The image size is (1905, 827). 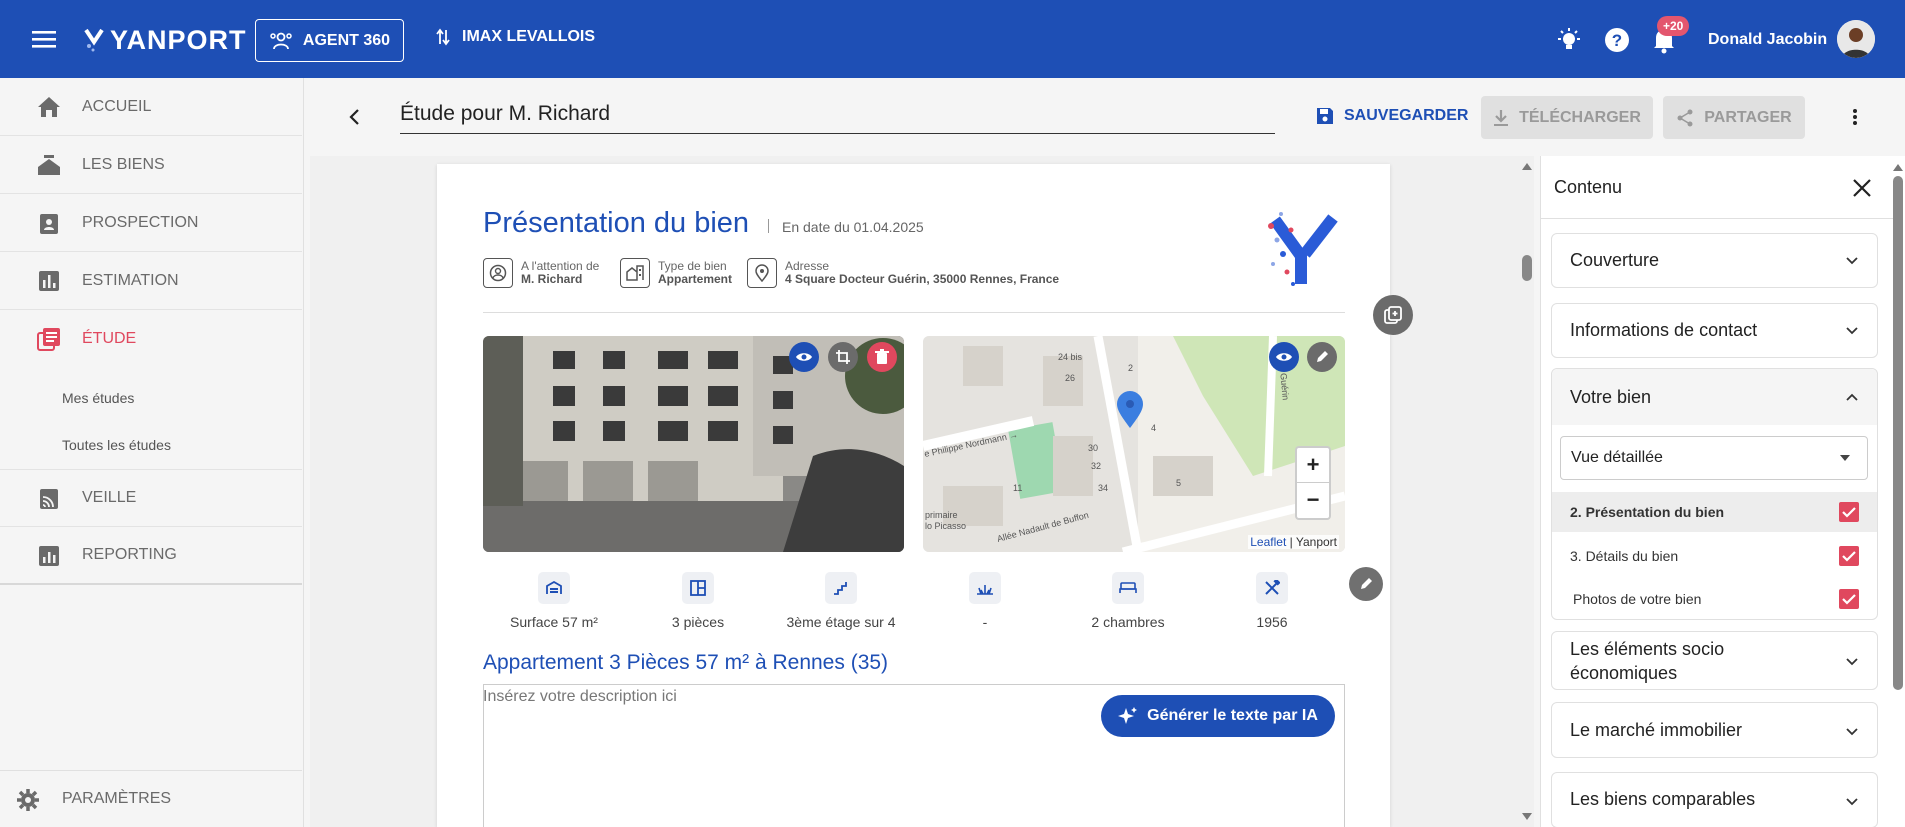 What do you see at coordinates (1316, 542) in the screenshot?
I see `attribution-owner: Yanport` at bounding box center [1316, 542].